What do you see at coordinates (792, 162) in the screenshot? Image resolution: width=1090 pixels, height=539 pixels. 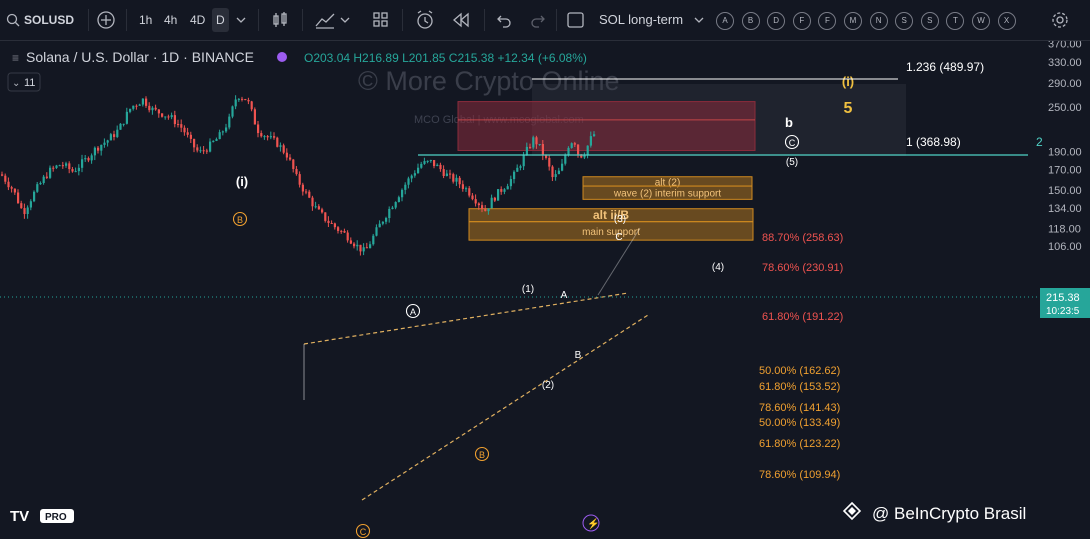 I see `wave-label: (5)` at bounding box center [792, 162].